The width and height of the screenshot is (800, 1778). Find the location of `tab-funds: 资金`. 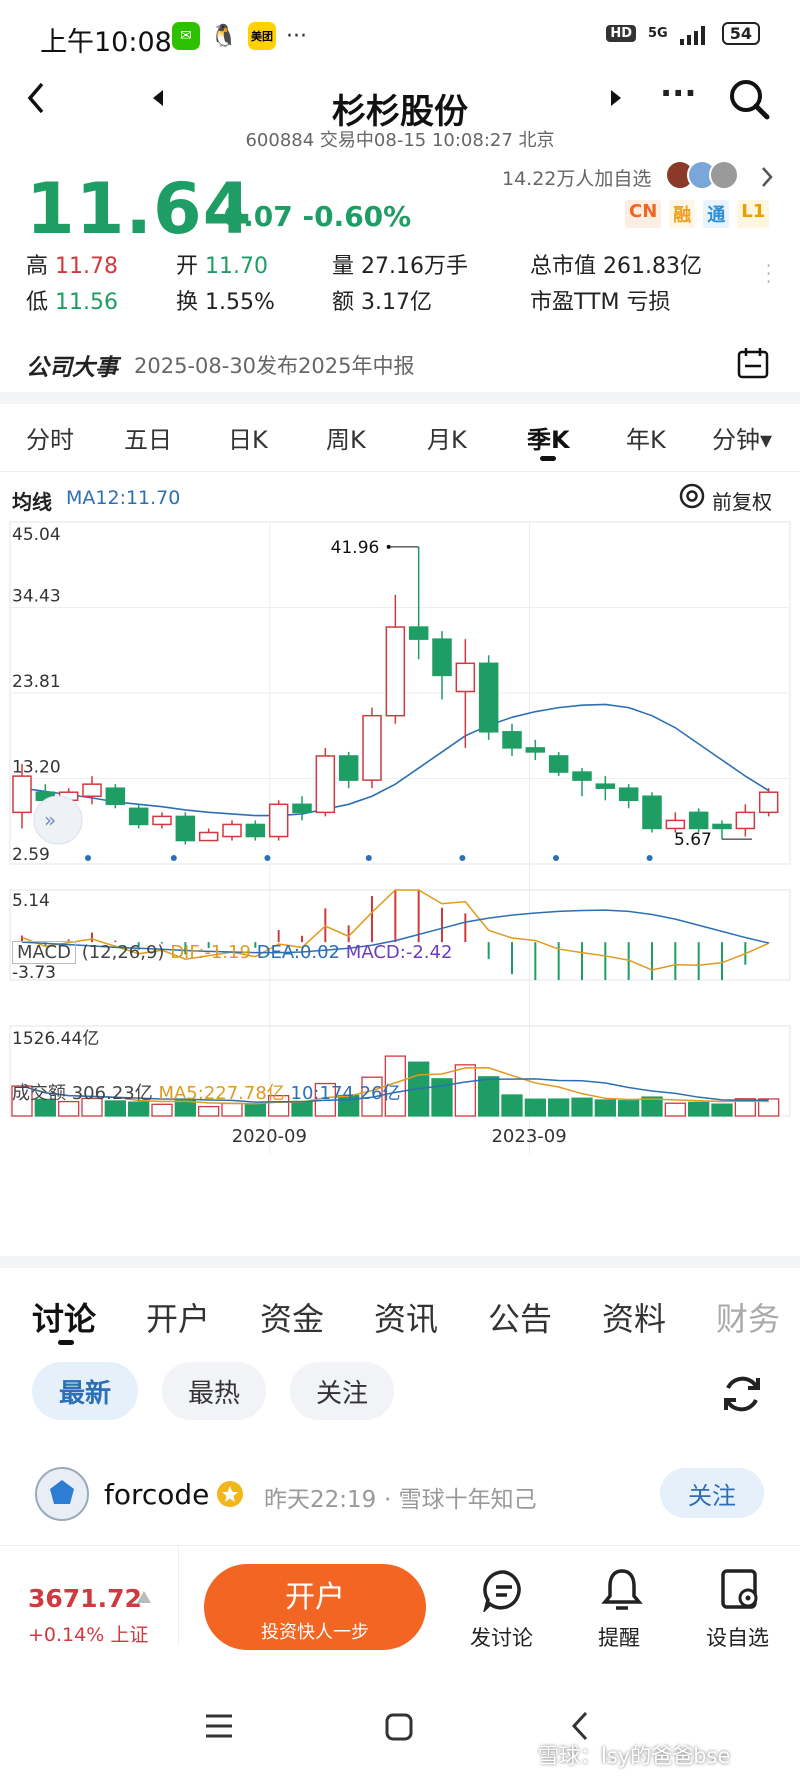

tab-funds: 资金 is located at coordinates (292, 1317).